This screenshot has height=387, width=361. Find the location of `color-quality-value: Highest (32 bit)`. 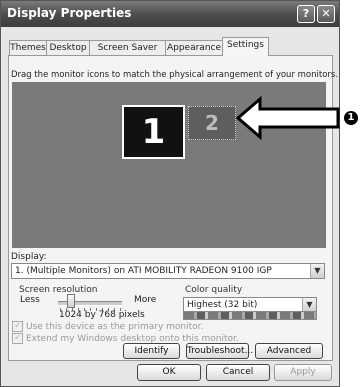

color-quality-value: Highest (32 bit) is located at coordinates (222, 305).